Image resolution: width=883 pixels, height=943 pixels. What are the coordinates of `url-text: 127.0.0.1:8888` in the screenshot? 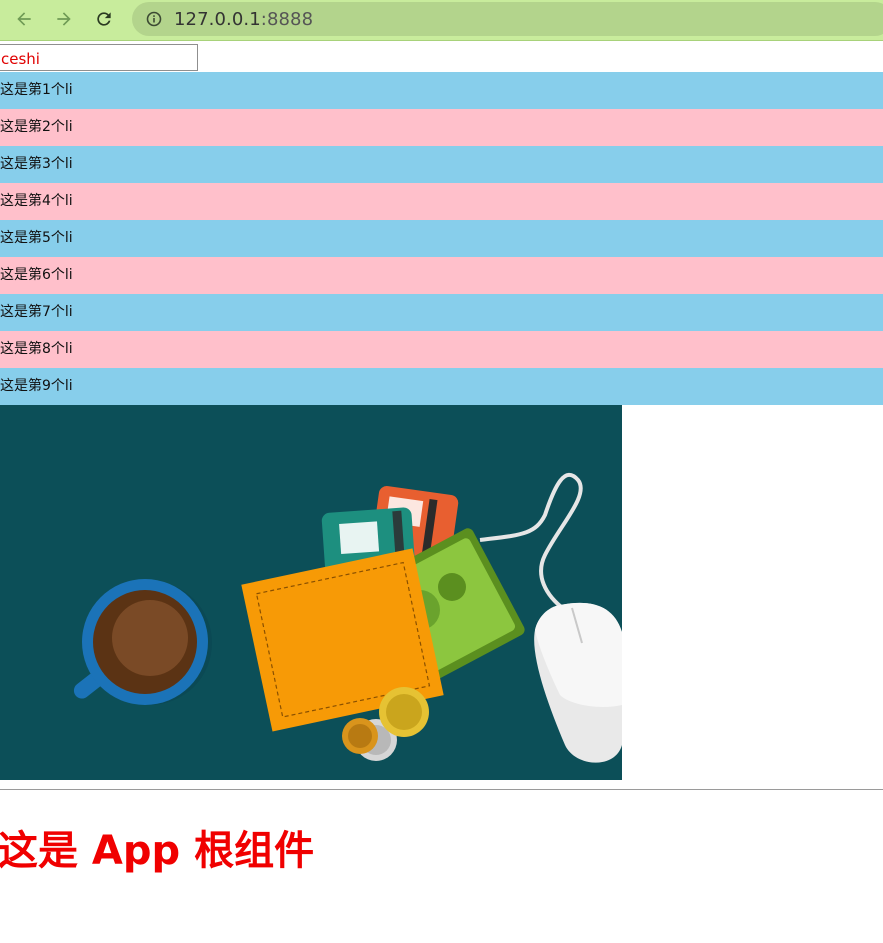 It's located at (243, 19).